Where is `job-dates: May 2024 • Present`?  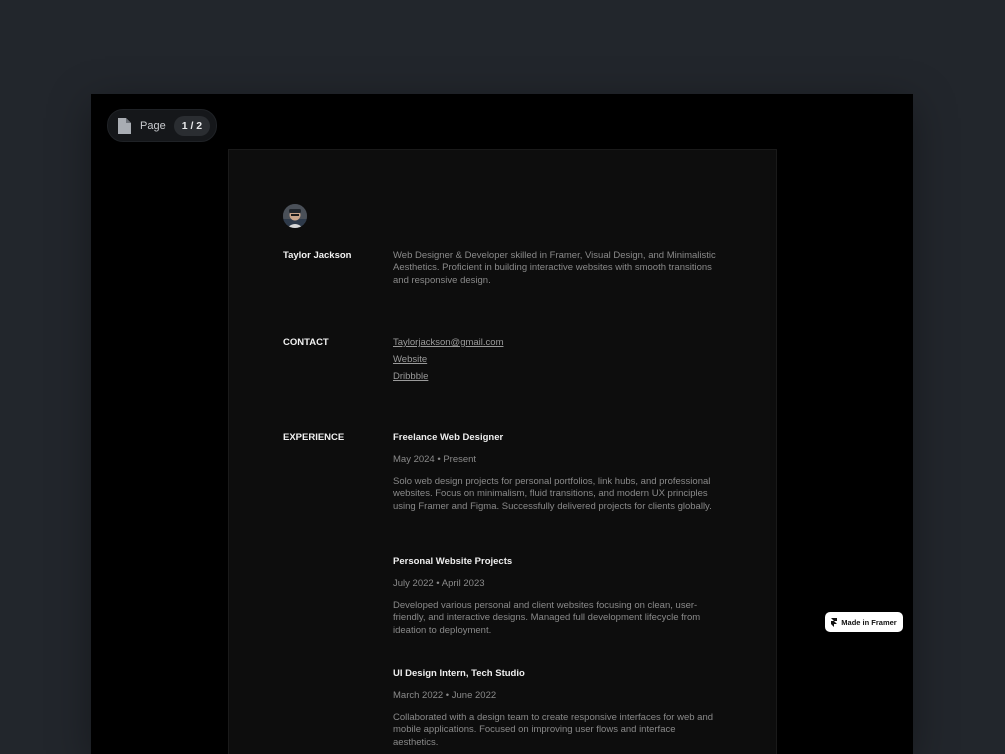 job-dates: May 2024 • Present is located at coordinates (435, 459).